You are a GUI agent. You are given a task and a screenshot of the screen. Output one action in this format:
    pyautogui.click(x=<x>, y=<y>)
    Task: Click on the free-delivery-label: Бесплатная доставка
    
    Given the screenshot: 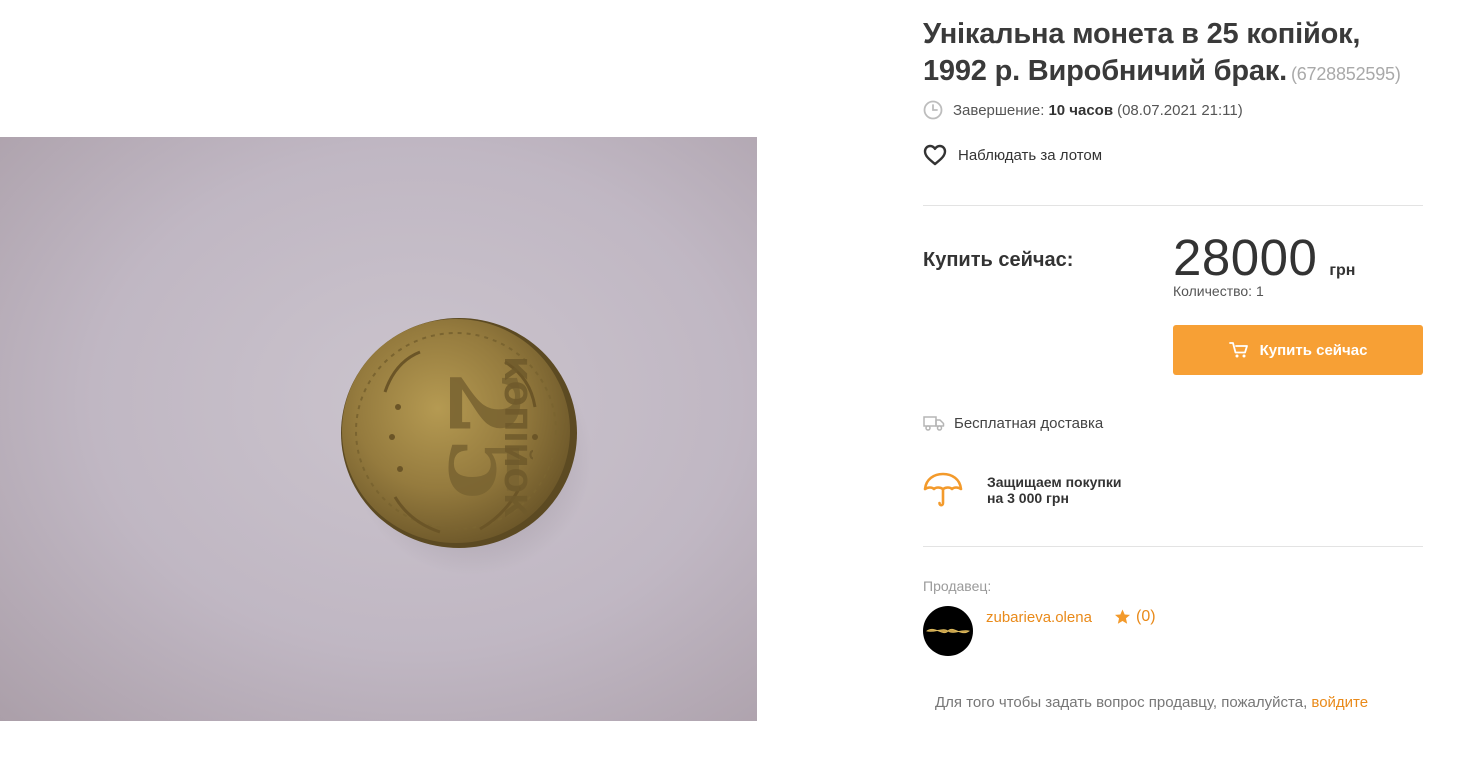 What is the action you would take?
    pyautogui.click(x=1029, y=423)
    